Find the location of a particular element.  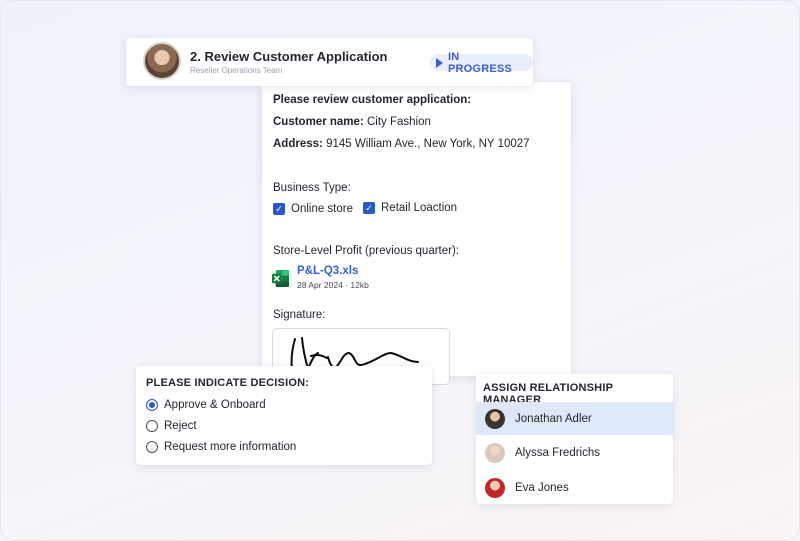

signature-label: Signature: is located at coordinates (299, 315).